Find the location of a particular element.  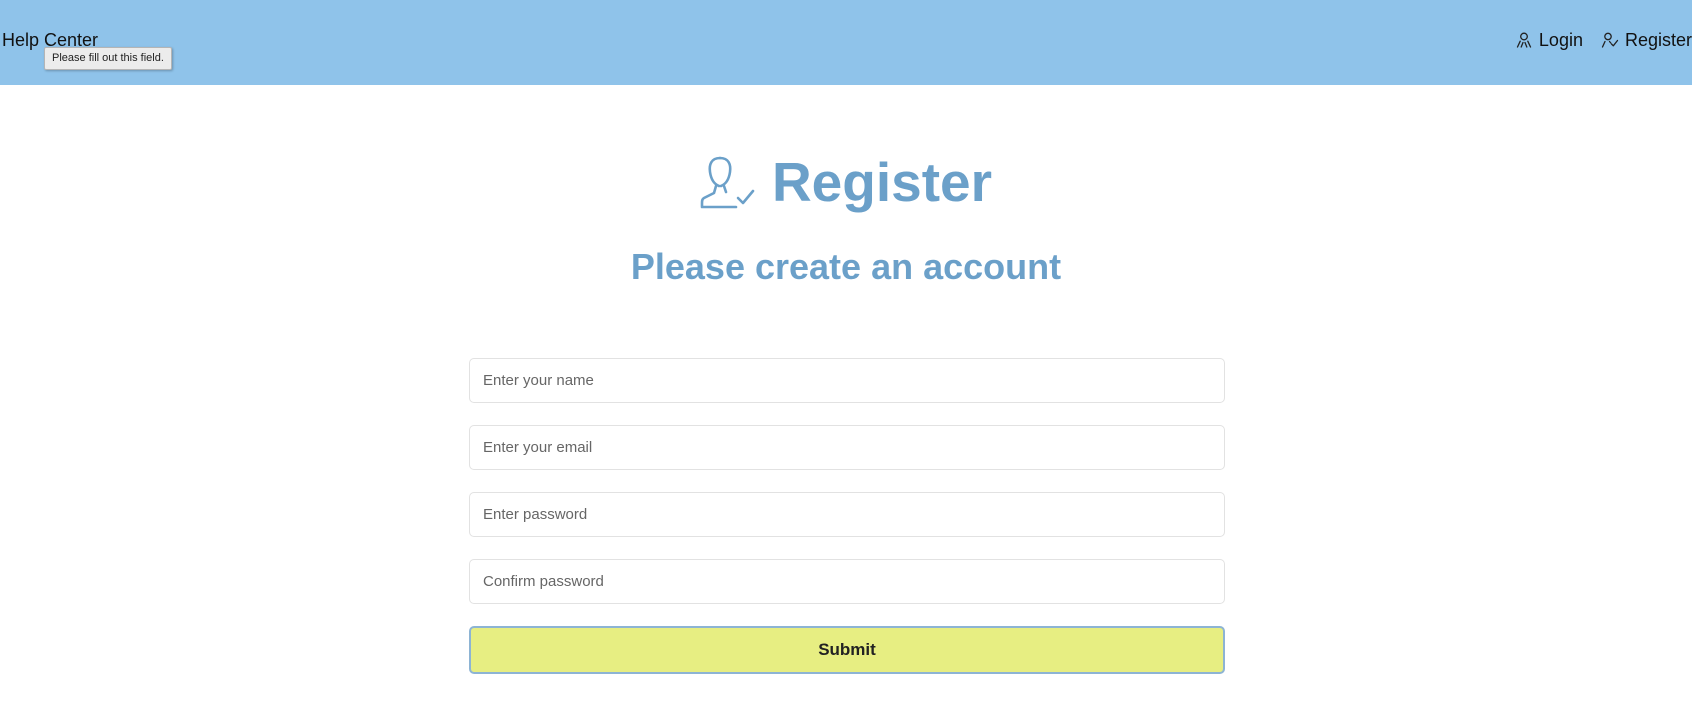

login-label: Login is located at coordinates (1560, 40).